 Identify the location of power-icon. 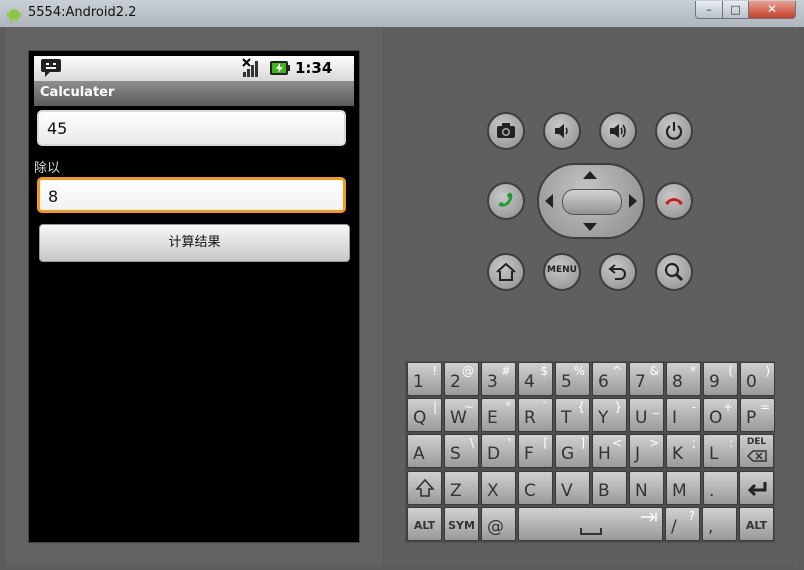
(674, 131).